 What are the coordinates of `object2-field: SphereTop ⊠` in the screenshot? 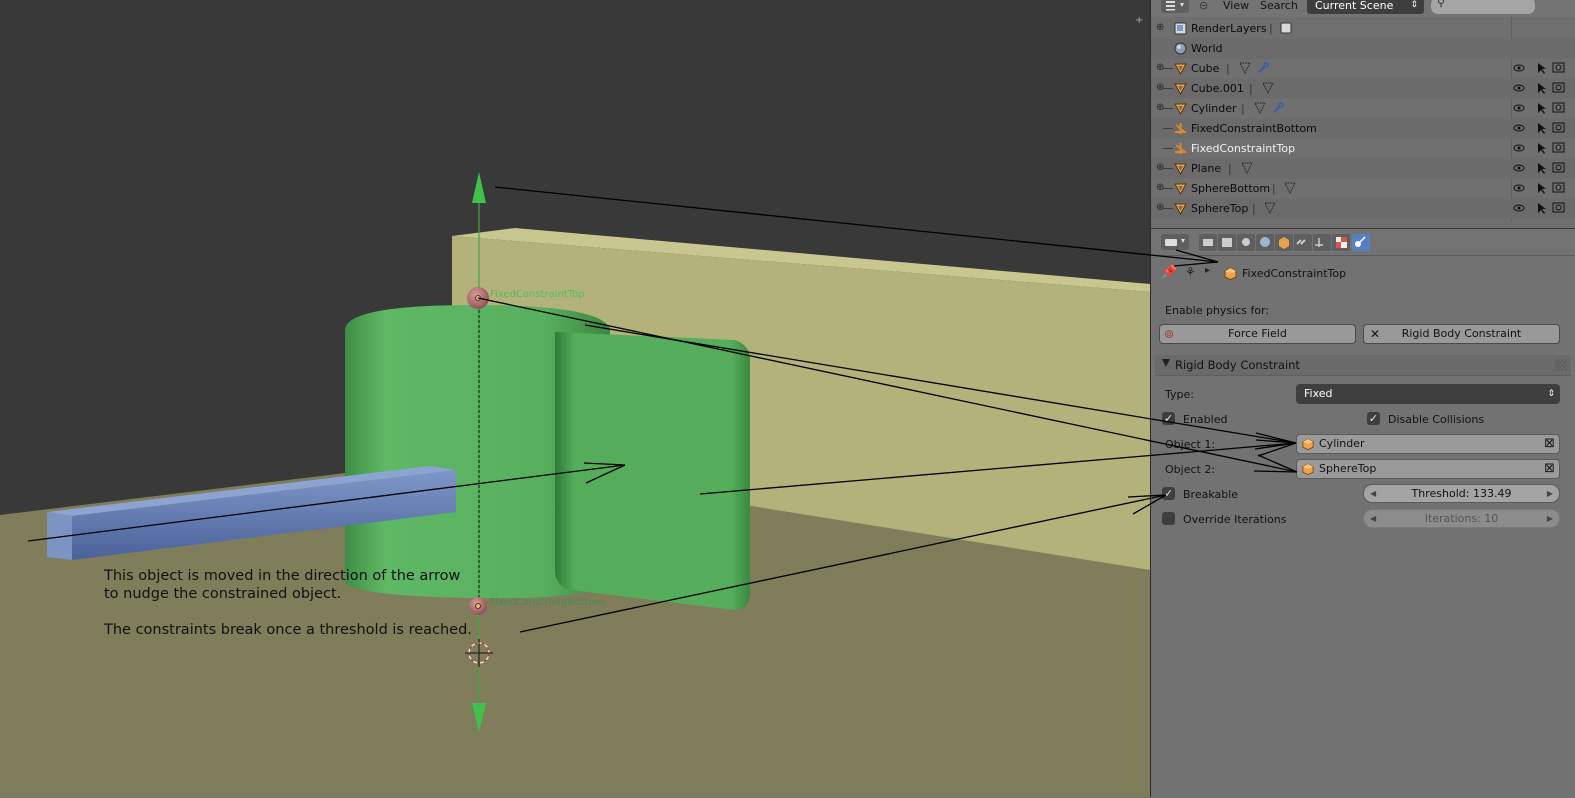 It's located at (1428, 469).